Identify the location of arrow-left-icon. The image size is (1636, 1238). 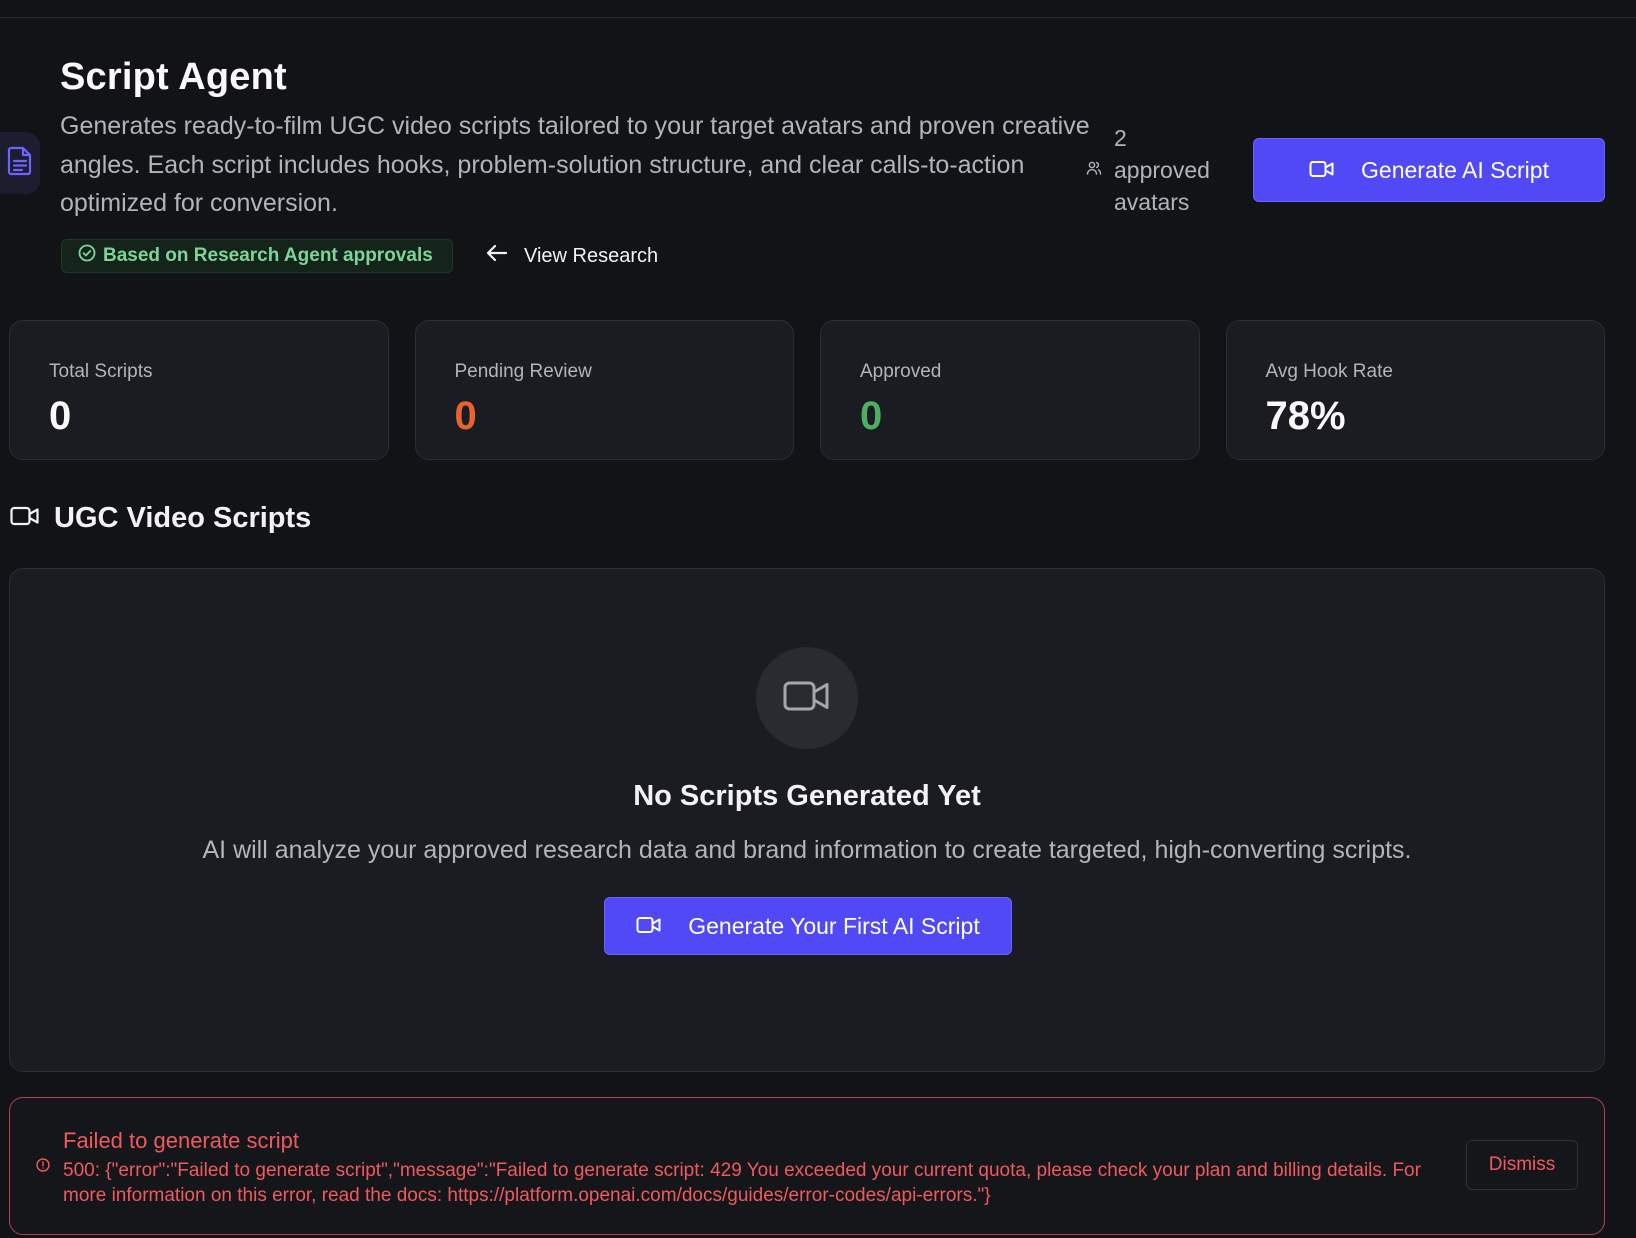
(497, 256).